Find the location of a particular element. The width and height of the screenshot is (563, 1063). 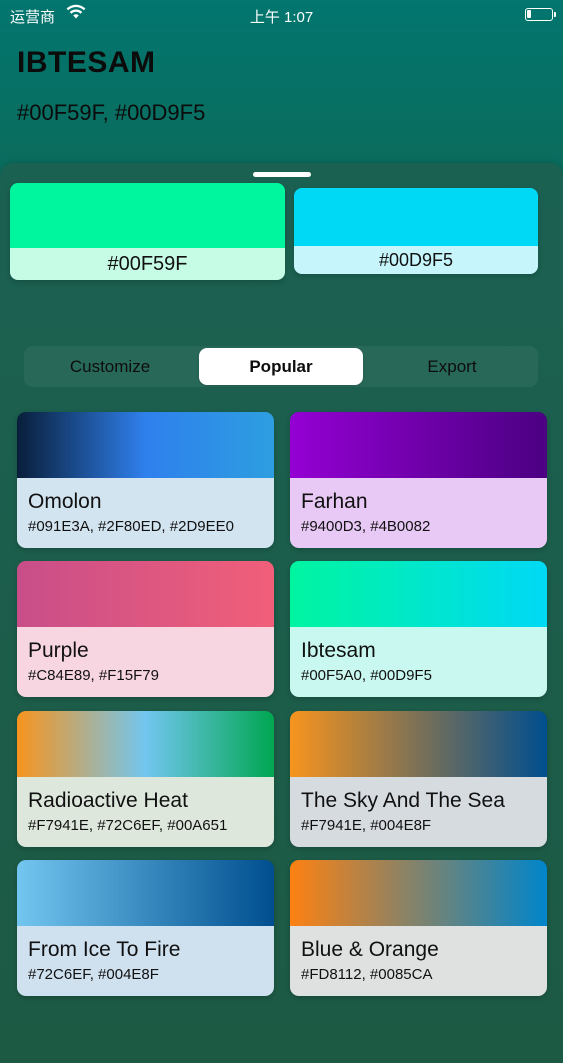

gradient-info: The Sky And The Sea #F7941E, #004E8F is located at coordinates (418, 812).